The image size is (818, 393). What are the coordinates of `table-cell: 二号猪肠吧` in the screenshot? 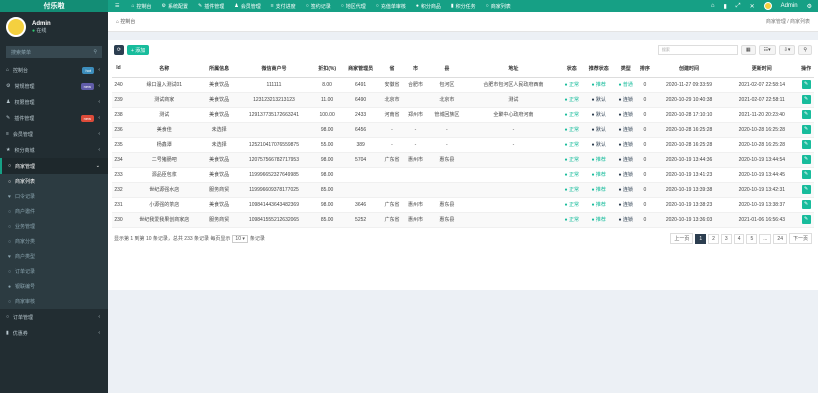 It's located at (164, 160).